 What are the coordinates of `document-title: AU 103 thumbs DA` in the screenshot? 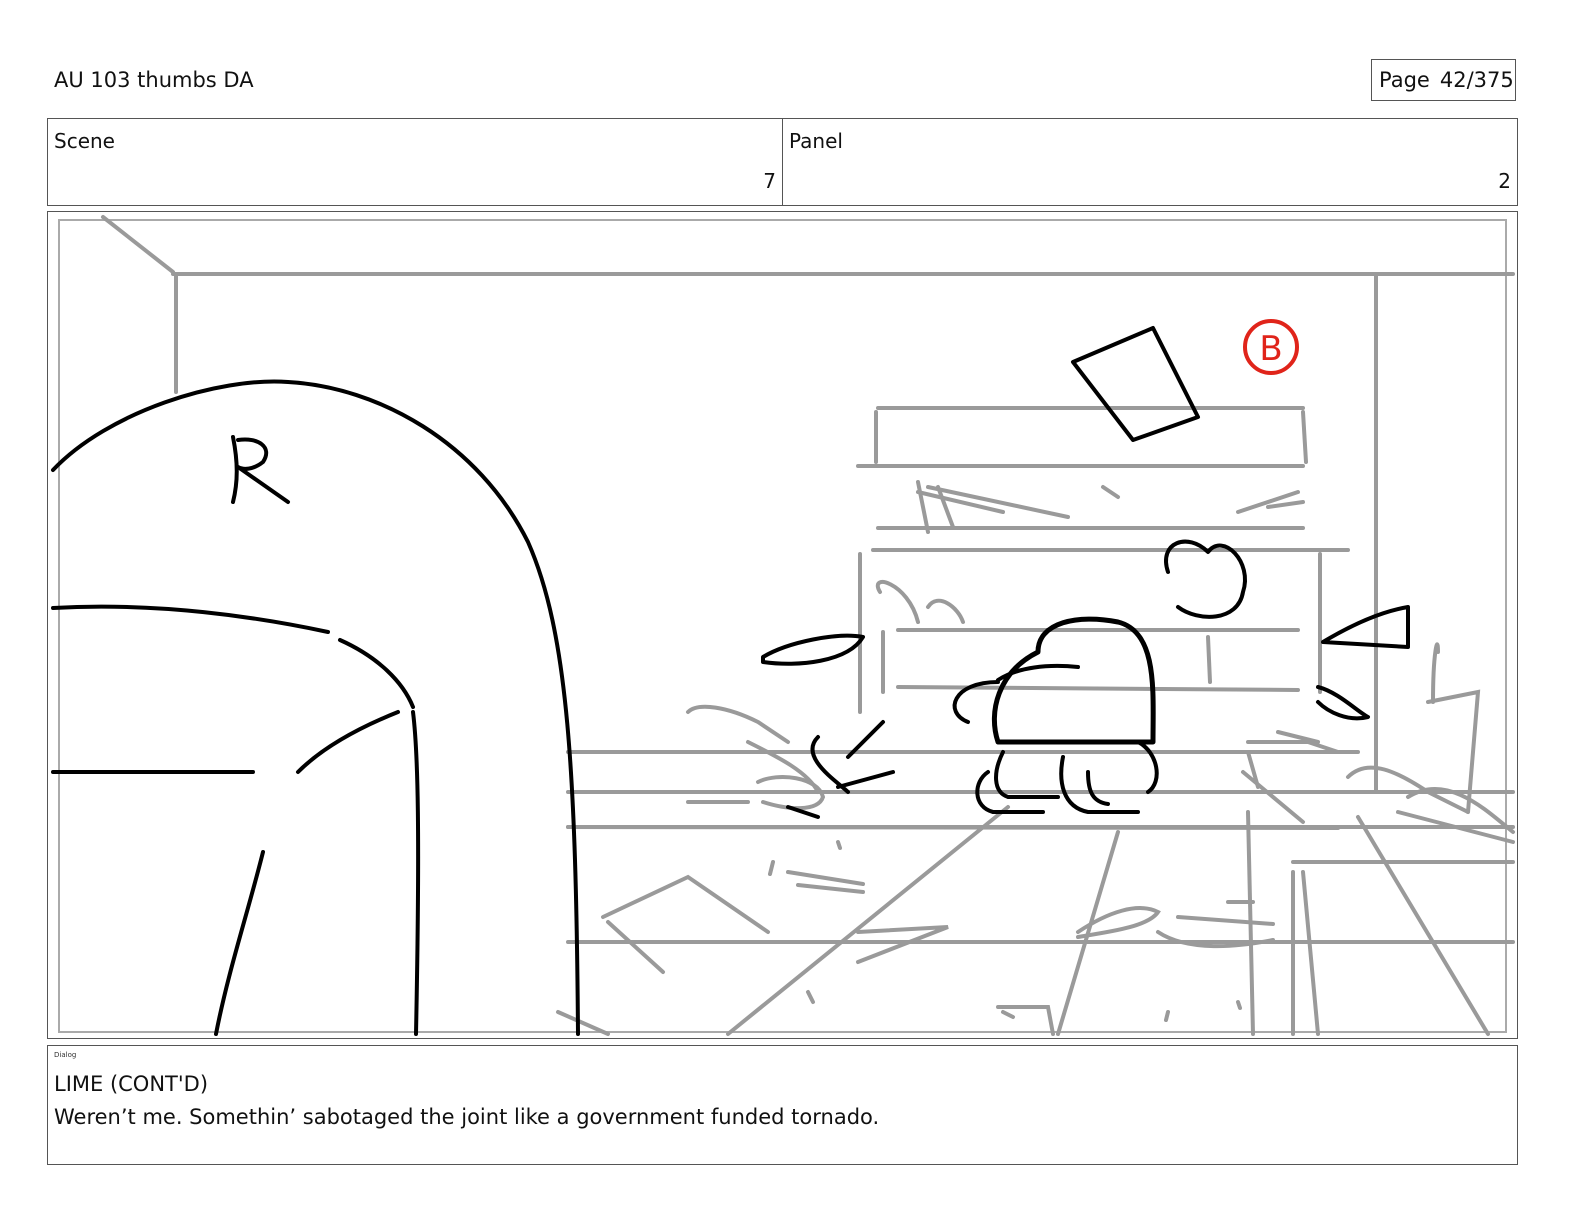 It's located at (154, 80).